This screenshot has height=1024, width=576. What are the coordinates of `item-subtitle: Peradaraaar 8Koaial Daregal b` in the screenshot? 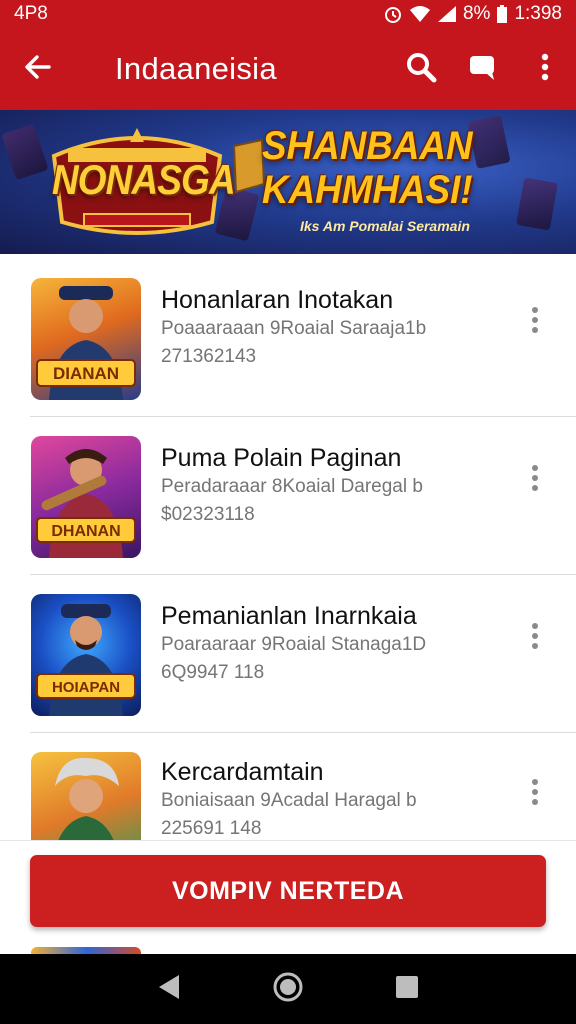 It's located at (292, 486).